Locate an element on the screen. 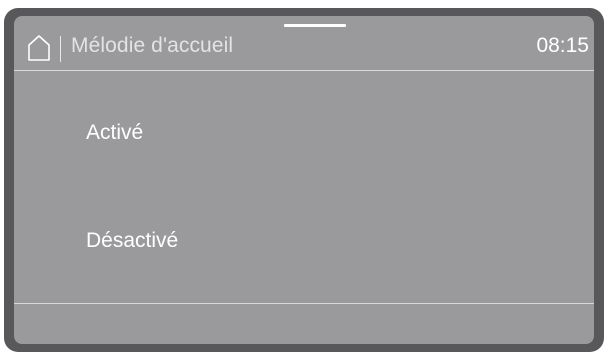  header-divider is located at coordinates (60, 49).